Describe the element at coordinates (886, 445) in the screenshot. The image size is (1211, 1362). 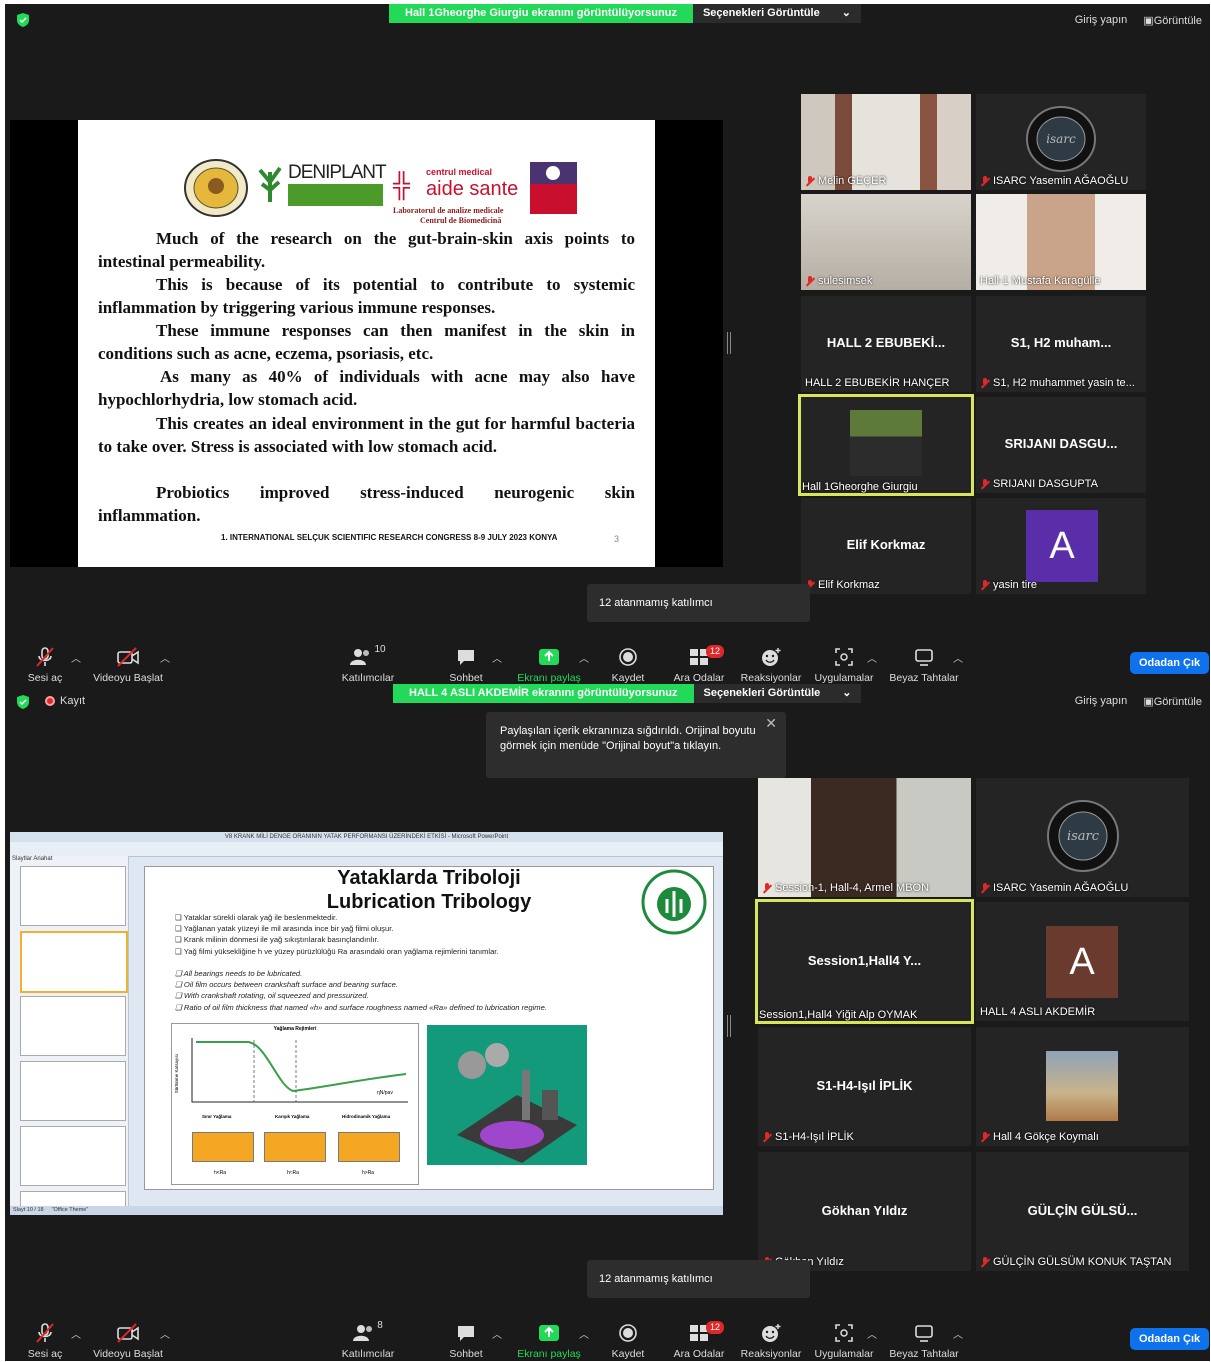
I see `participant-tile-active-speaker: Hall 1Gheorghe Giurgiu` at that location.